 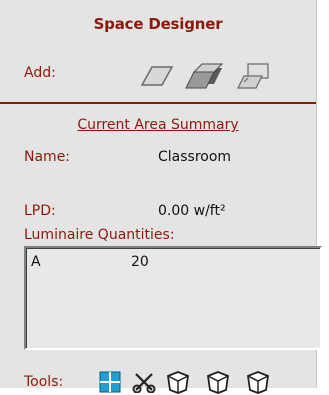 I want to click on add-label: Add:, so click(x=40, y=73).